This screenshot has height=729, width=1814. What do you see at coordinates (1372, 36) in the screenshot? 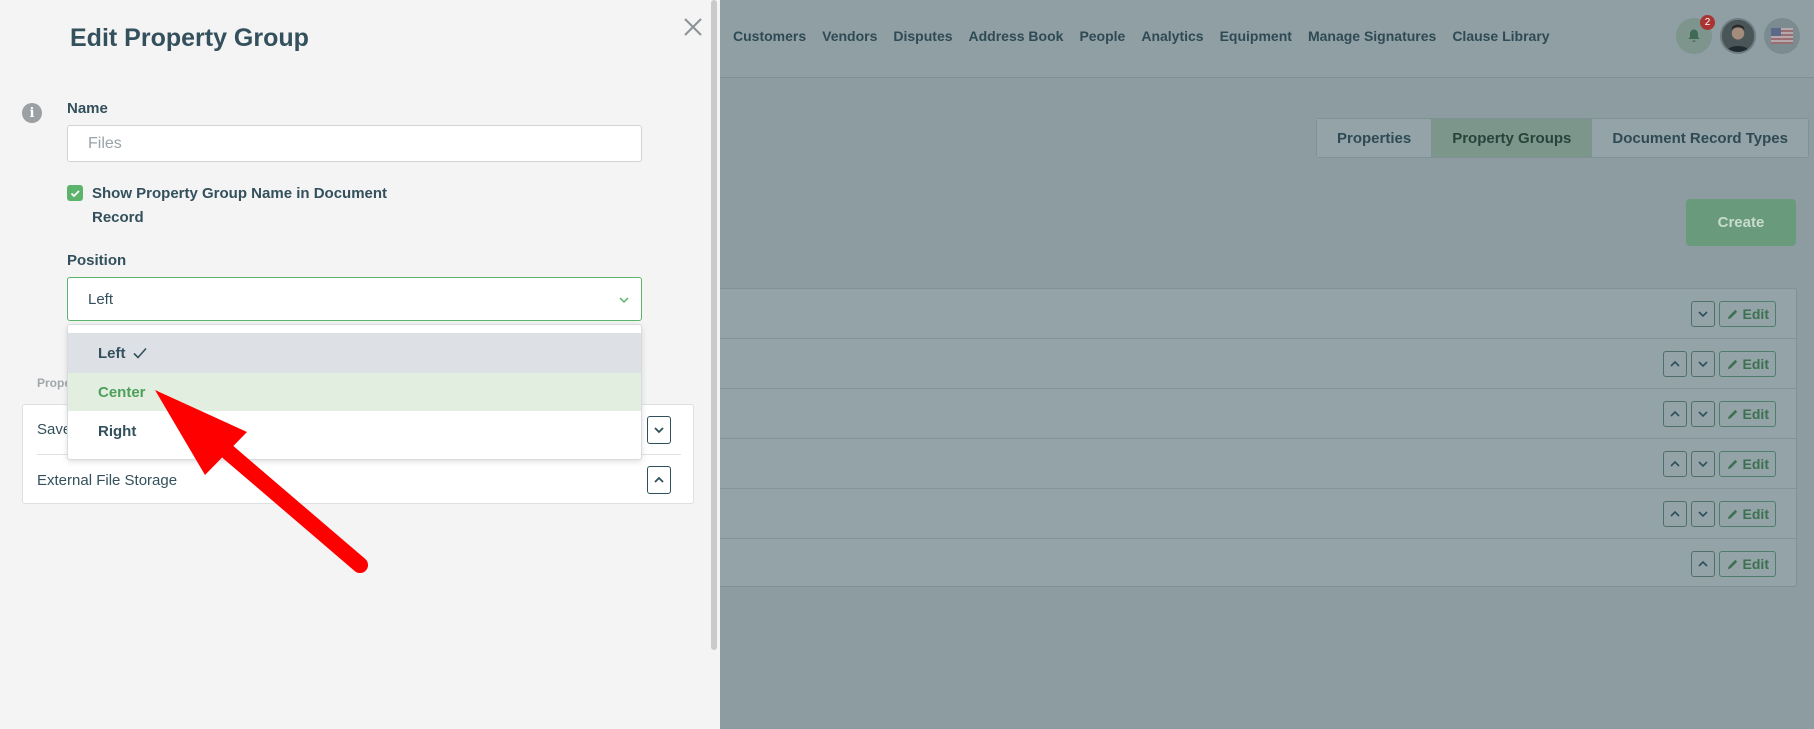
I see `nav-manage-signatures: Manage Signatures` at bounding box center [1372, 36].